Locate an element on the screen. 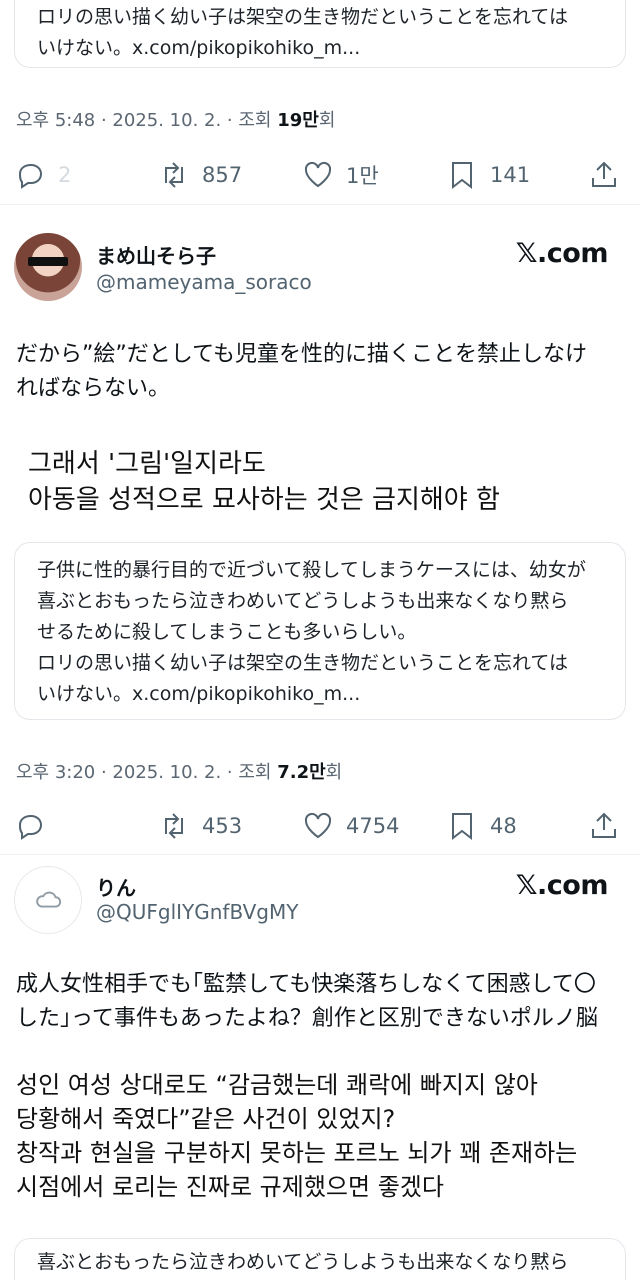  tweet-meta: 오후 5:48 · 2025. 10. 2. · 조회 19만회 is located at coordinates (175, 119).